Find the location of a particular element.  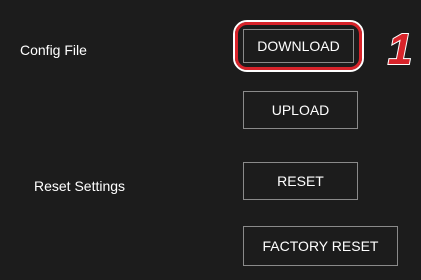

step-number-callout: 1 is located at coordinates (400, 48).